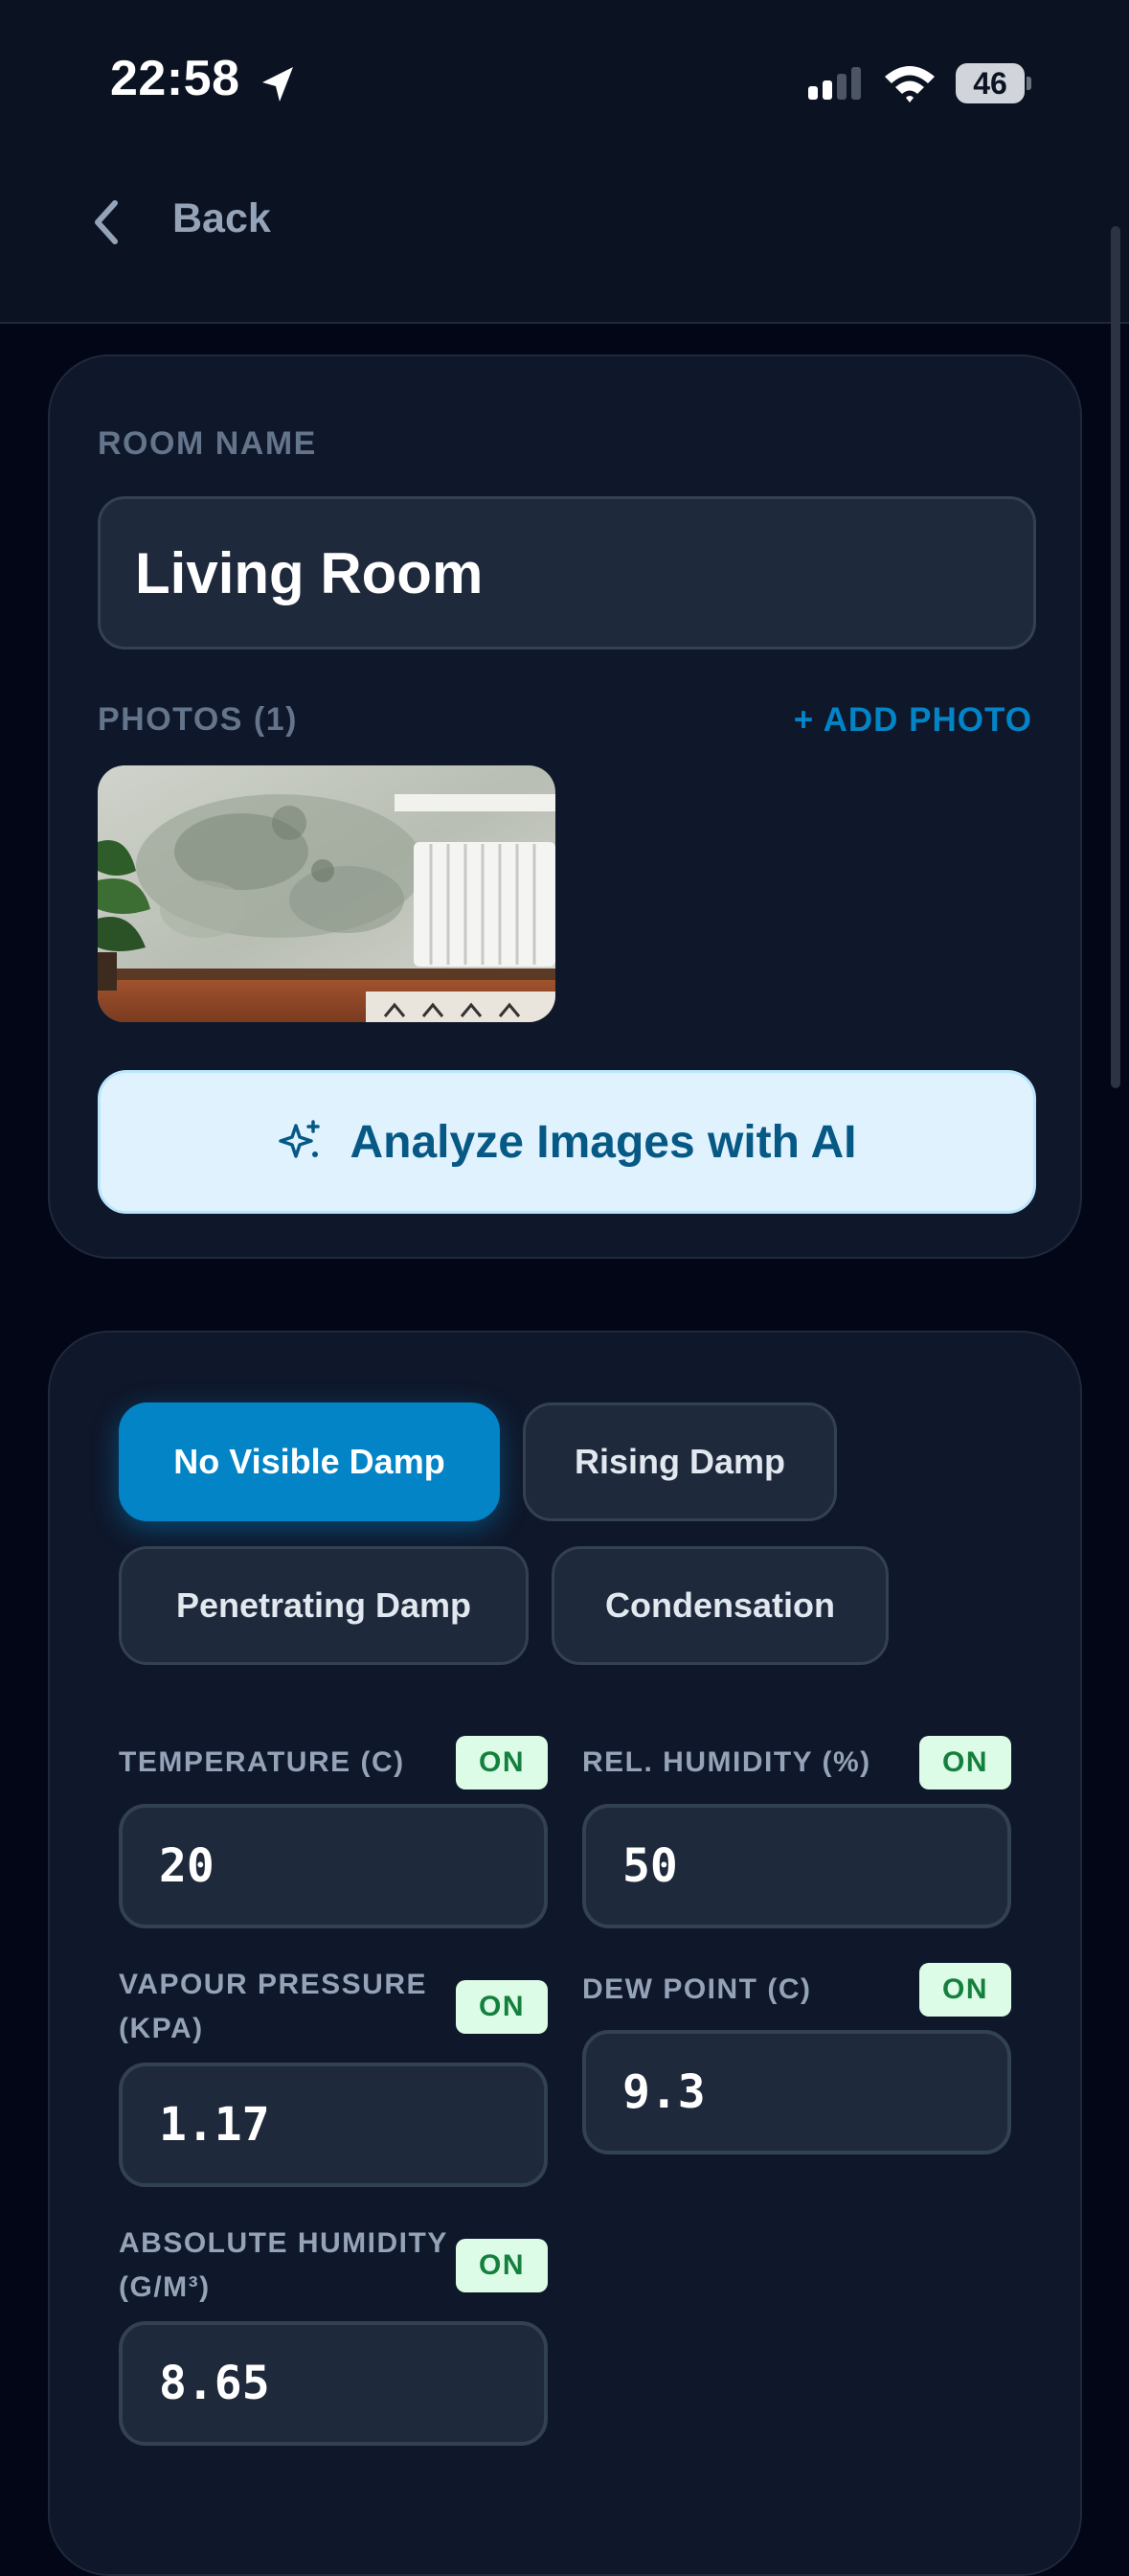 This screenshot has width=1129, height=2576. Describe the element at coordinates (726, 1762) in the screenshot. I see `humidity-label: REL. HUMIDITY (%)` at that location.